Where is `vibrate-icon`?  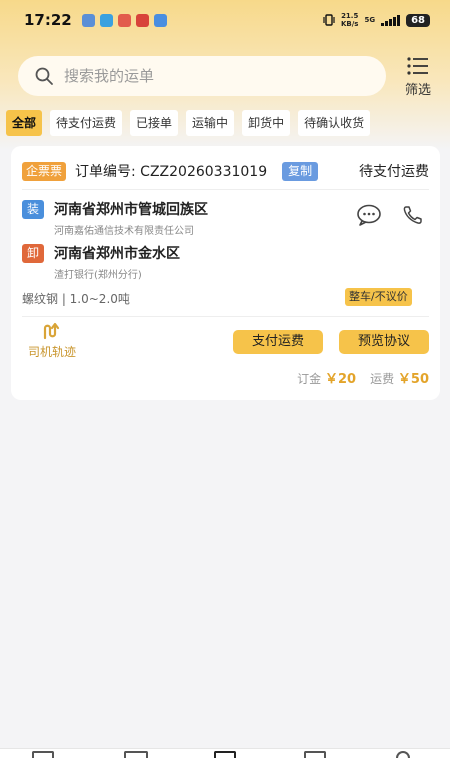 vibrate-icon is located at coordinates (329, 20).